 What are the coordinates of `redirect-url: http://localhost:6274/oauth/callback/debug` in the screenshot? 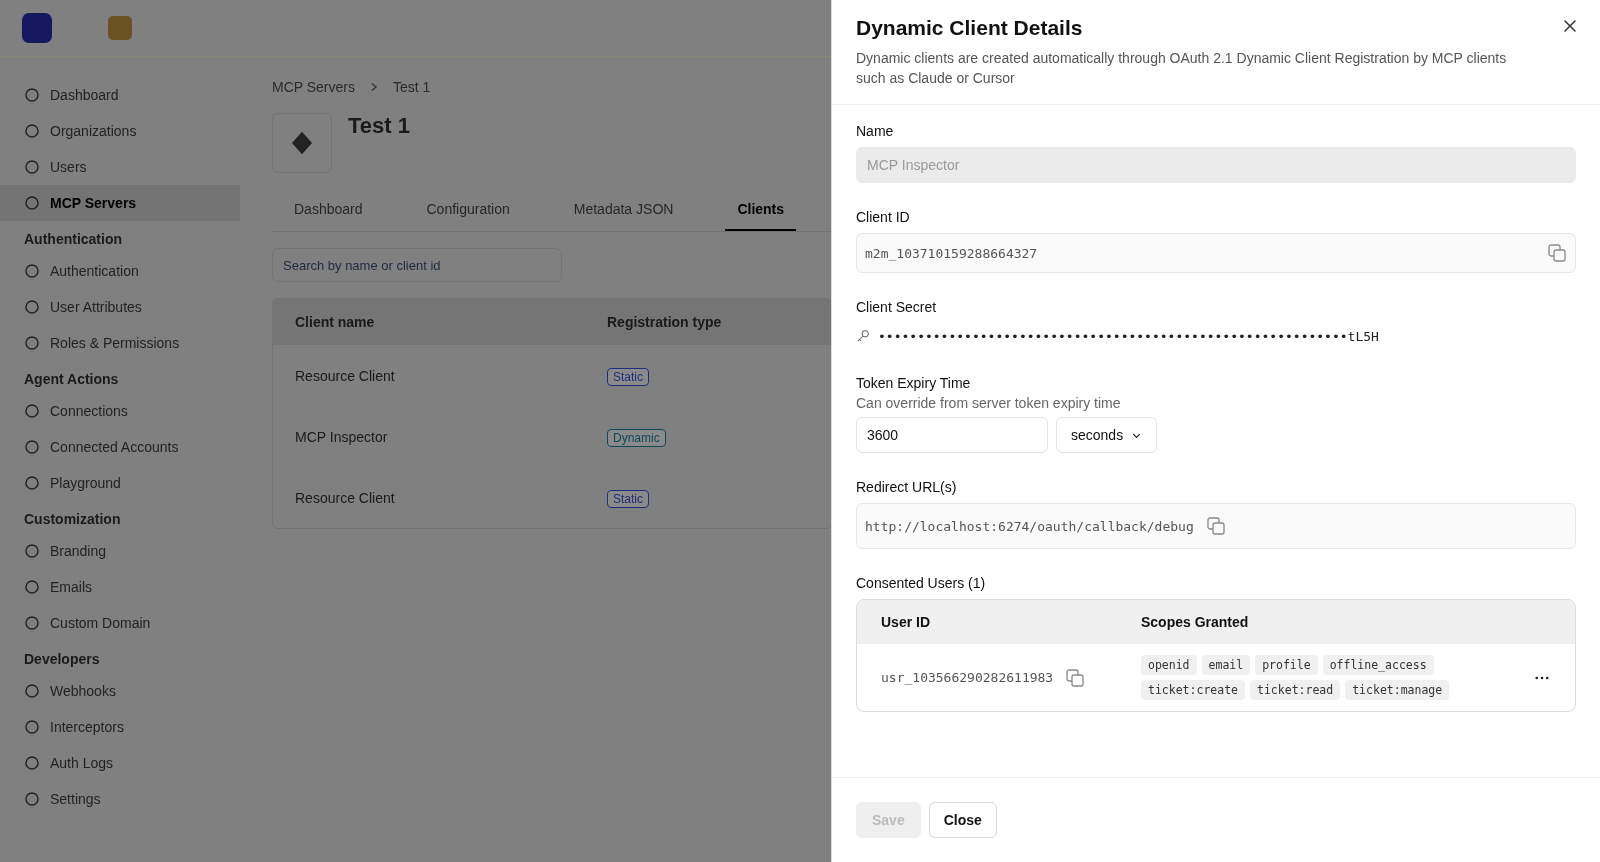 It's located at (1029, 526).